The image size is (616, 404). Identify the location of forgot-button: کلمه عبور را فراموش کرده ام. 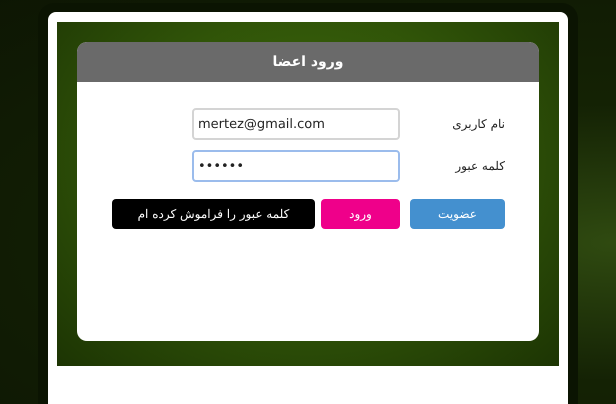
(213, 214).